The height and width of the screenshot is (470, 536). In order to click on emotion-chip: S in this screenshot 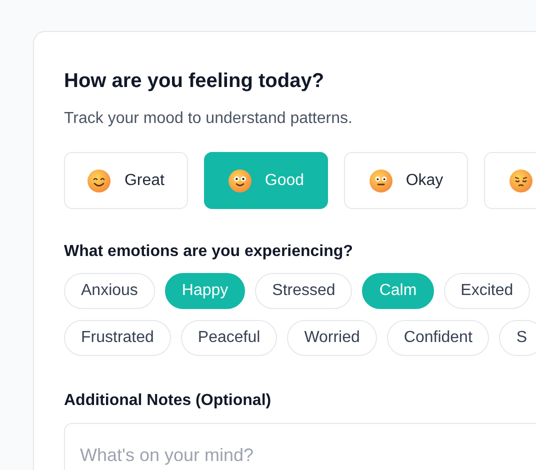, I will do `click(517, 338)`.